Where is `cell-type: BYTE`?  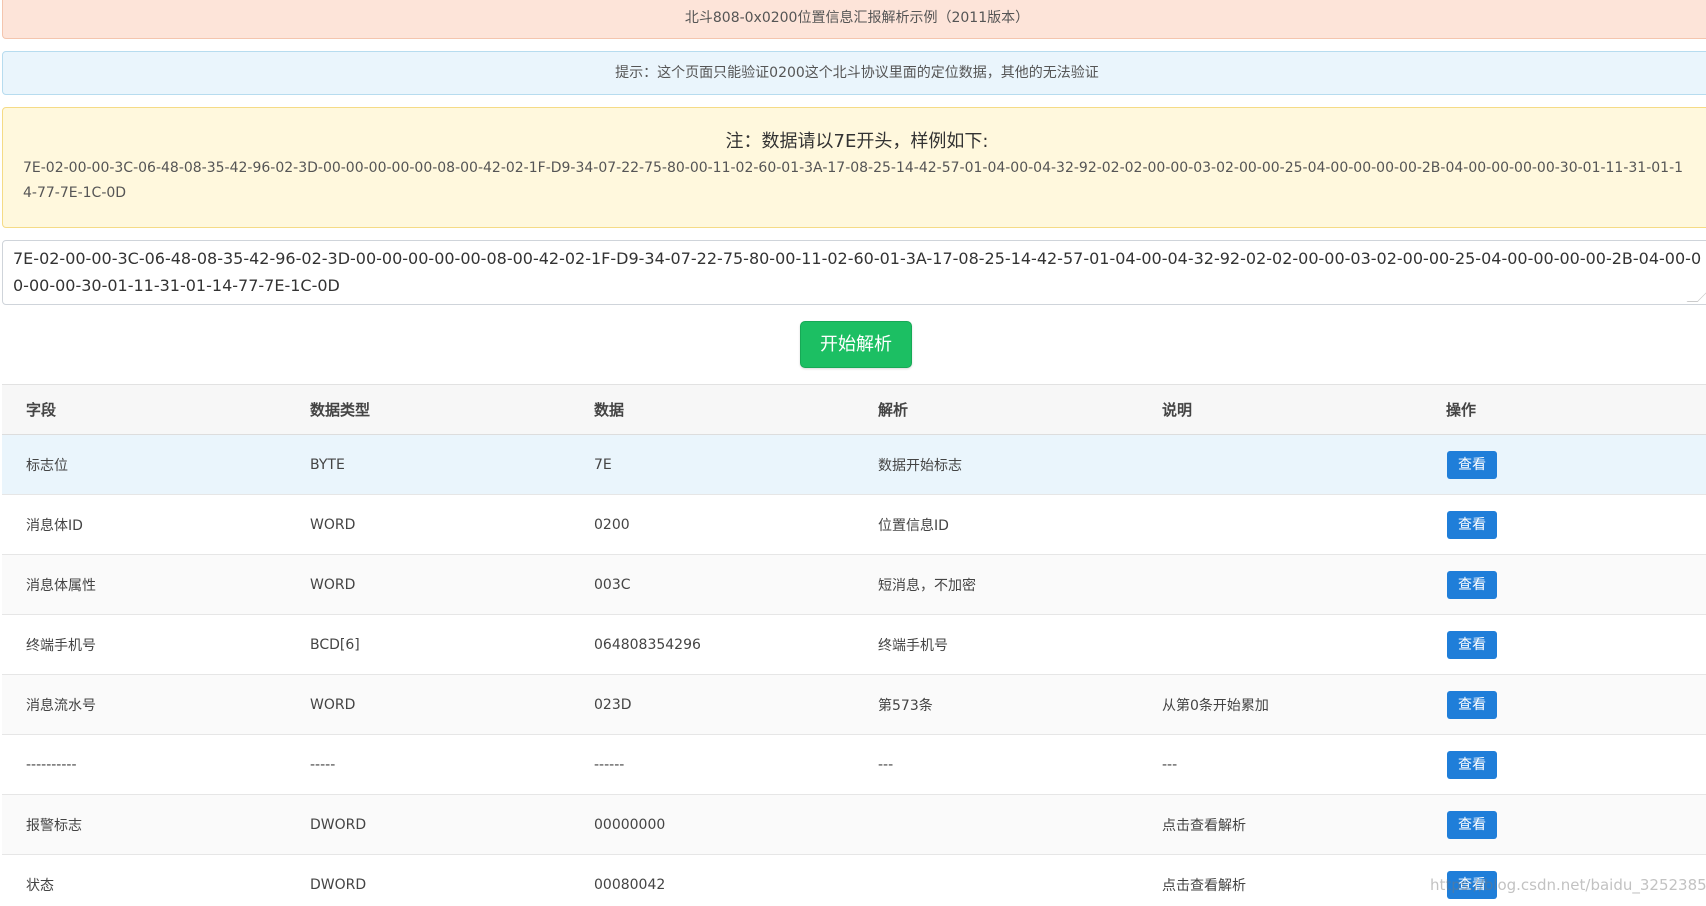
cell-type: BYTE is located at coordinates (327, 464).